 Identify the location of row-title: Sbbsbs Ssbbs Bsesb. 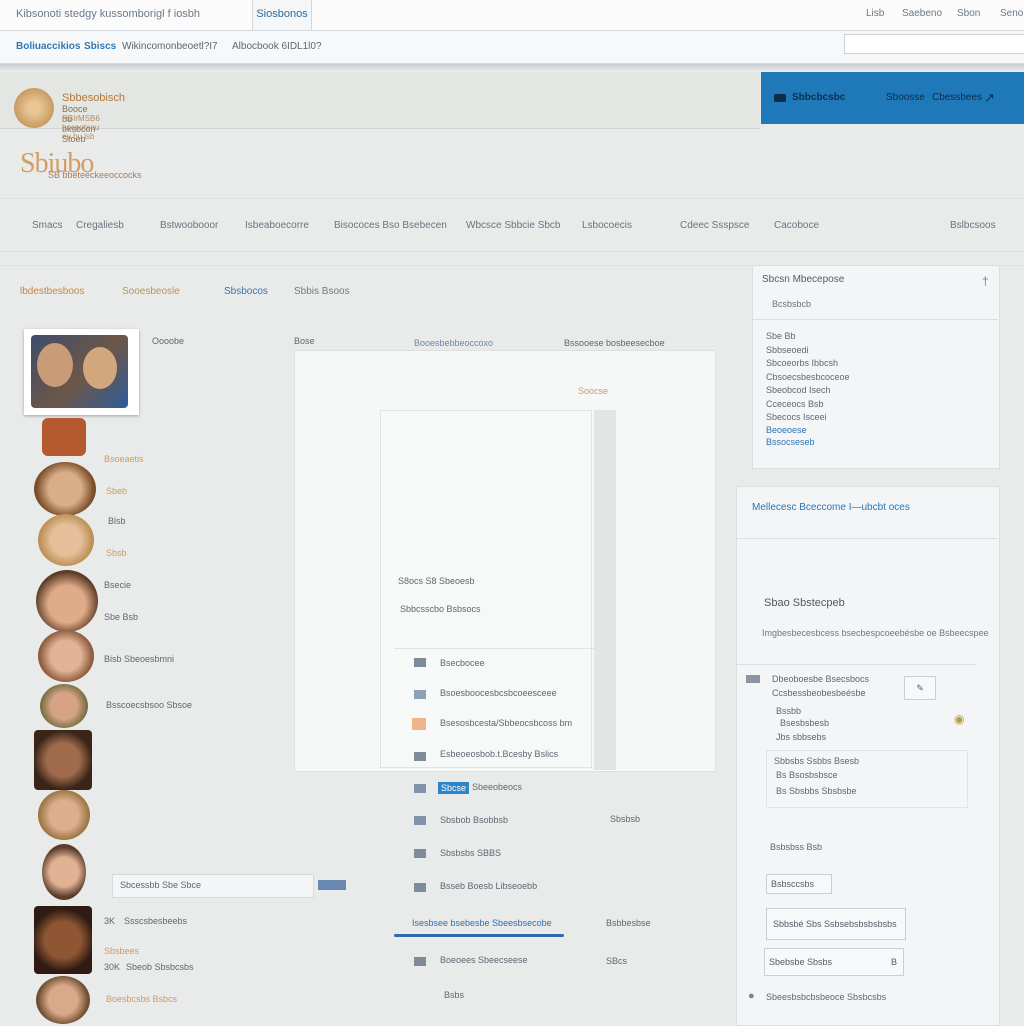
(816, 761).